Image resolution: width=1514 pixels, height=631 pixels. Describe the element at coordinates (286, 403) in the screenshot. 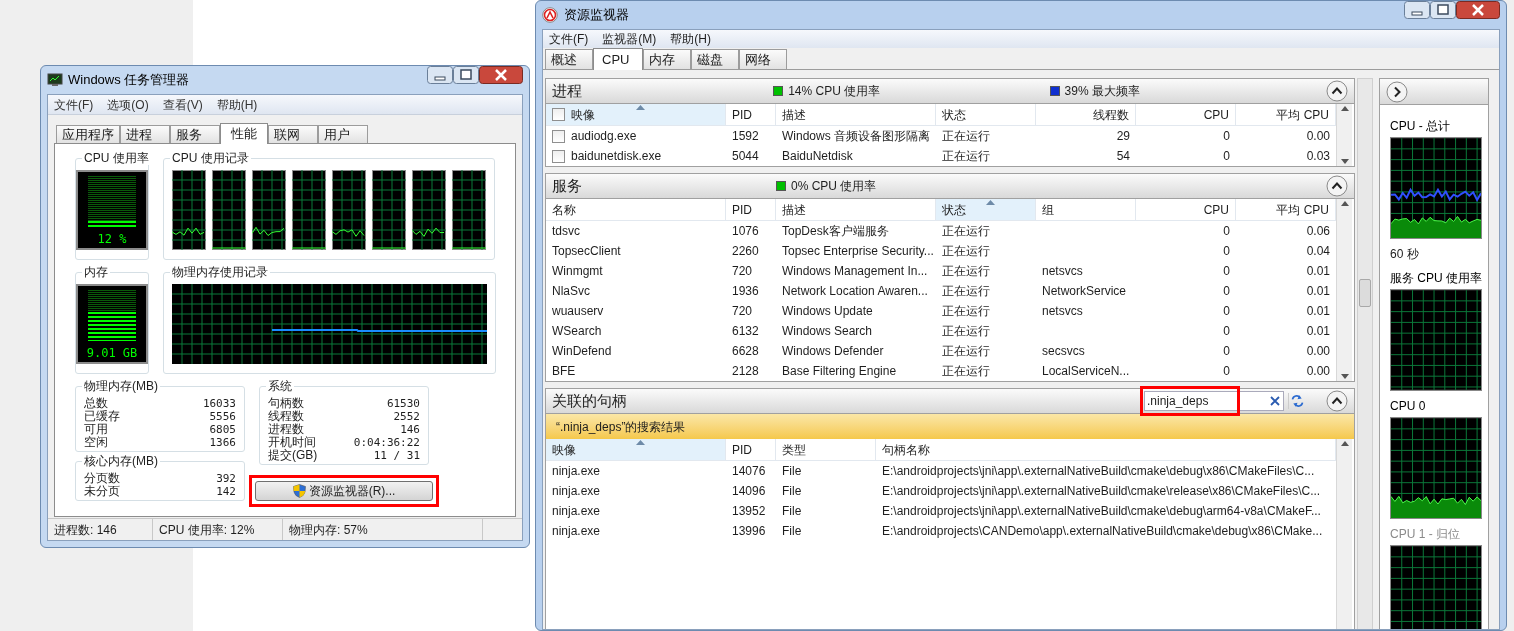

I see `stat-label: 句柄数` at that location.